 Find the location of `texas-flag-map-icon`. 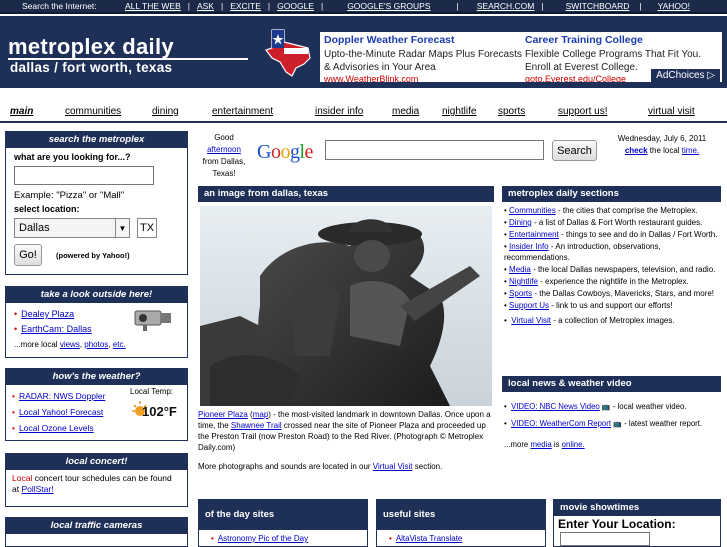

texas-flag-map-icon is located at coordinates (288, 53).